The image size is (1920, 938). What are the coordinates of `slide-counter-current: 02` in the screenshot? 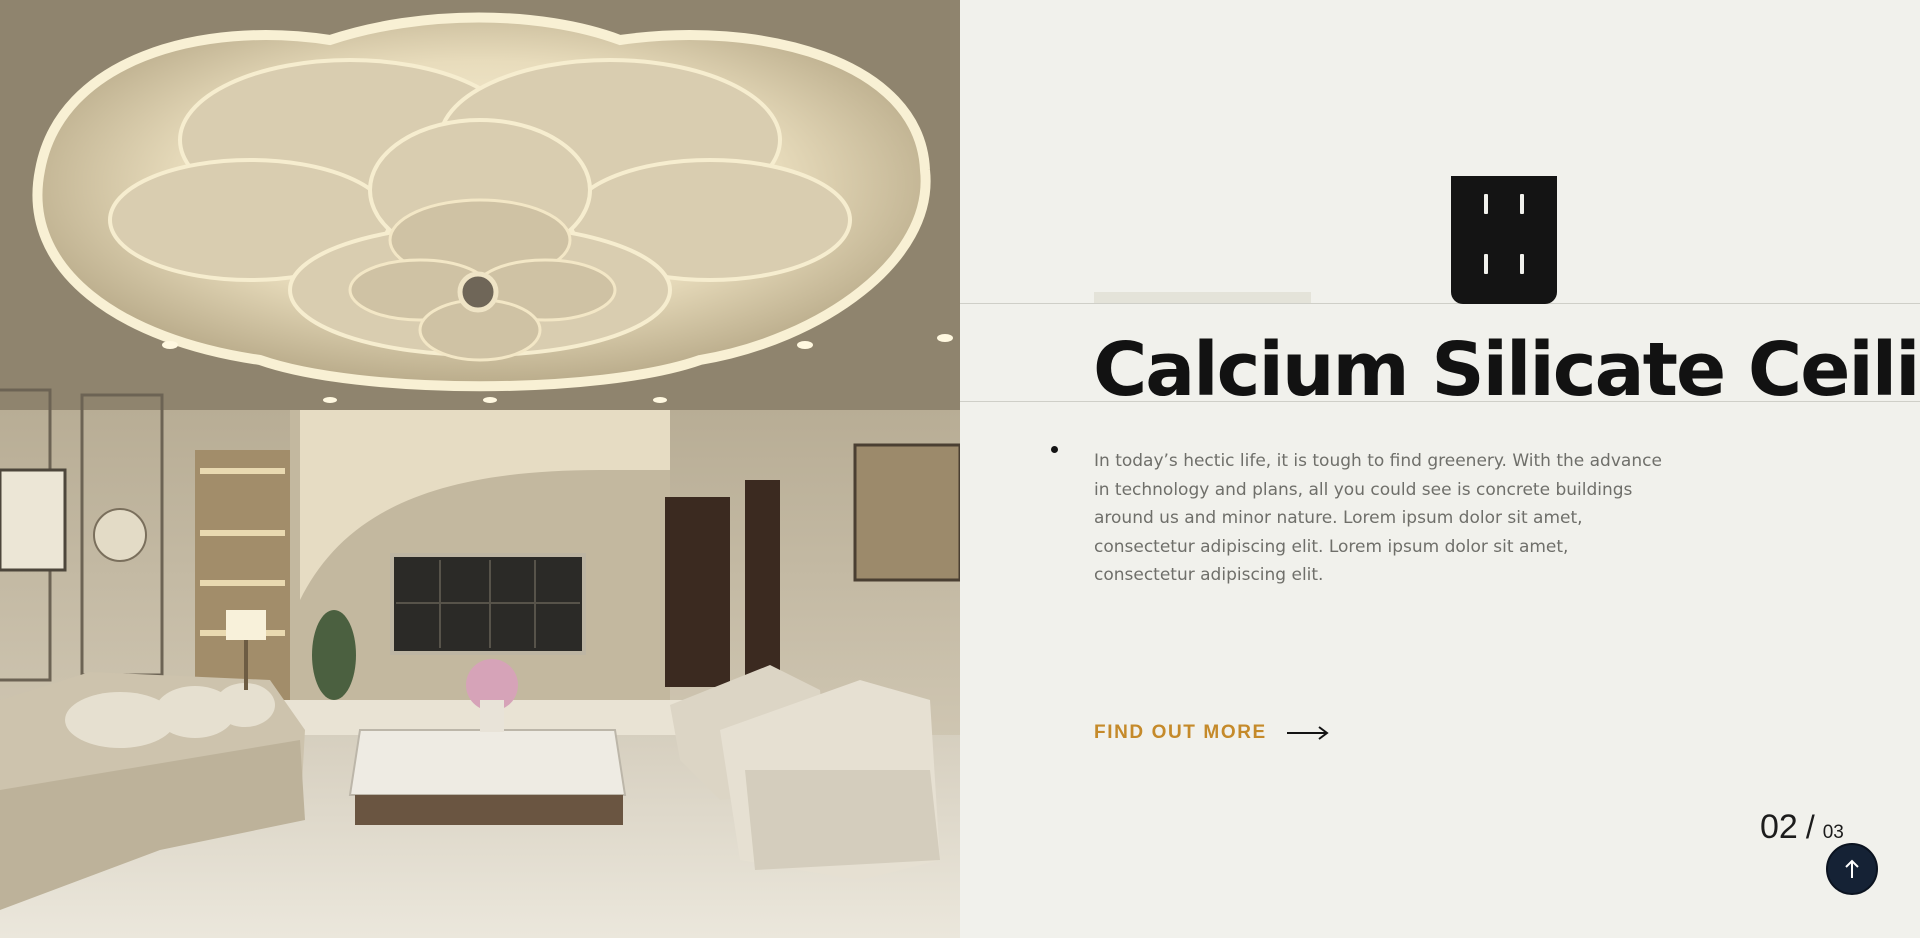 It's located at (1779, 827).